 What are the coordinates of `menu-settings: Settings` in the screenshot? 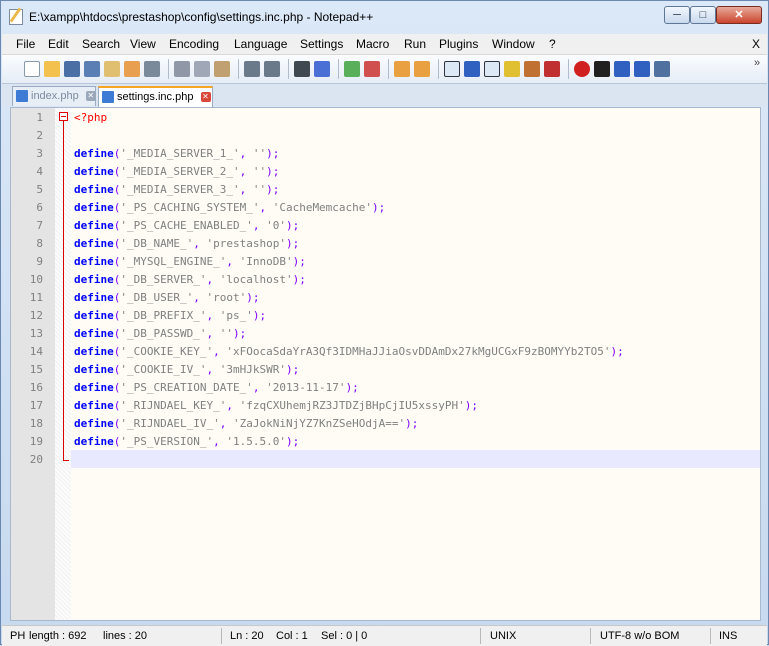 It's located at (321, 44).